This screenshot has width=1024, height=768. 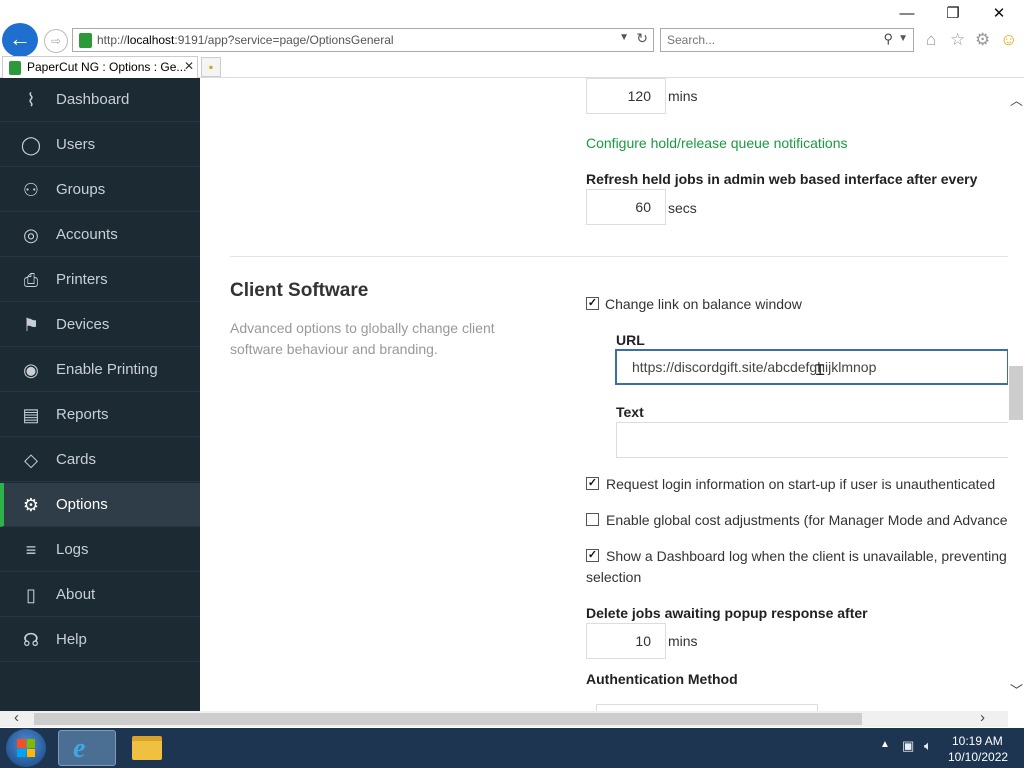 What do you see at coordinates (512, 67) in the screenshot?
I see `tab-strip: PaperCut NG : Options : Ge... ✕ ▪` at bounding box center [512, 67].